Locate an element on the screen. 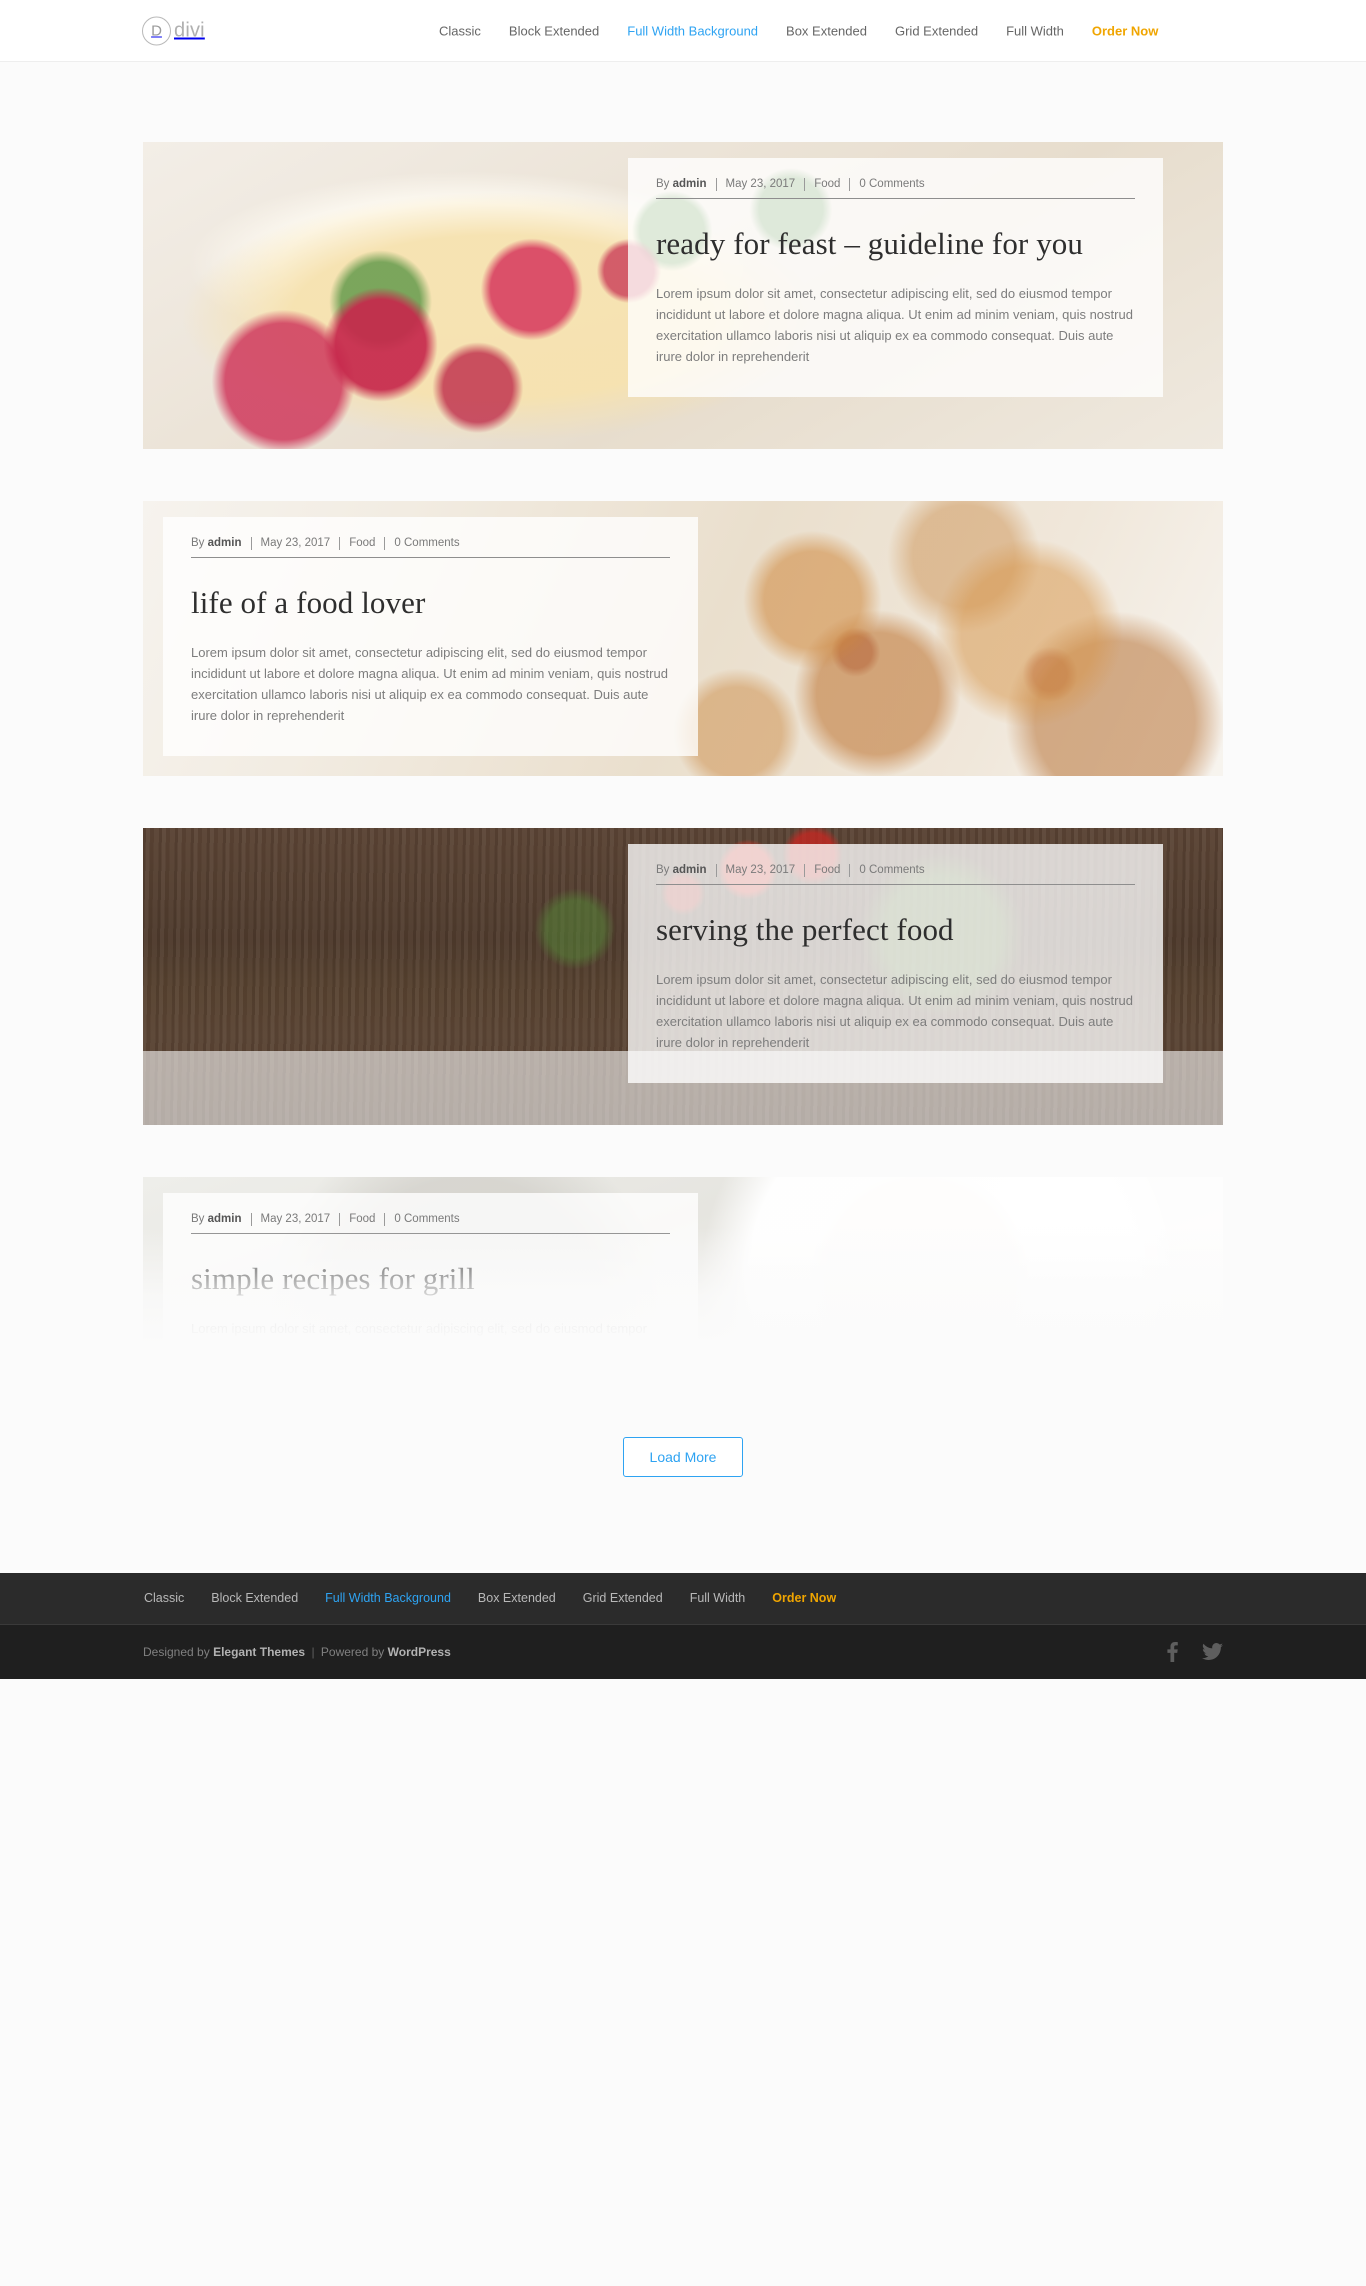  nav-item-grid-extended: Grid Extended is located at coordinates (936, 30).